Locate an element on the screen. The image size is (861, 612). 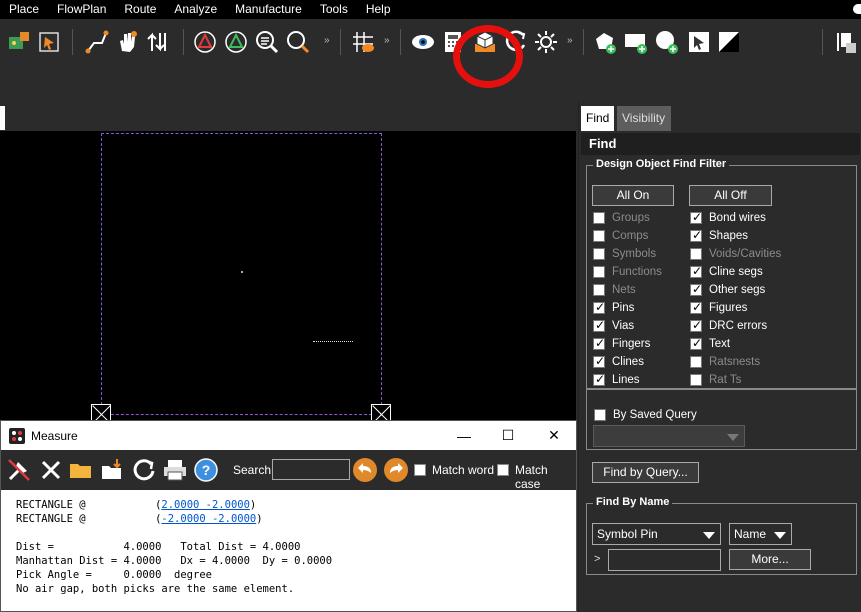
minimize-button: — is located at coordinates (464, 435).